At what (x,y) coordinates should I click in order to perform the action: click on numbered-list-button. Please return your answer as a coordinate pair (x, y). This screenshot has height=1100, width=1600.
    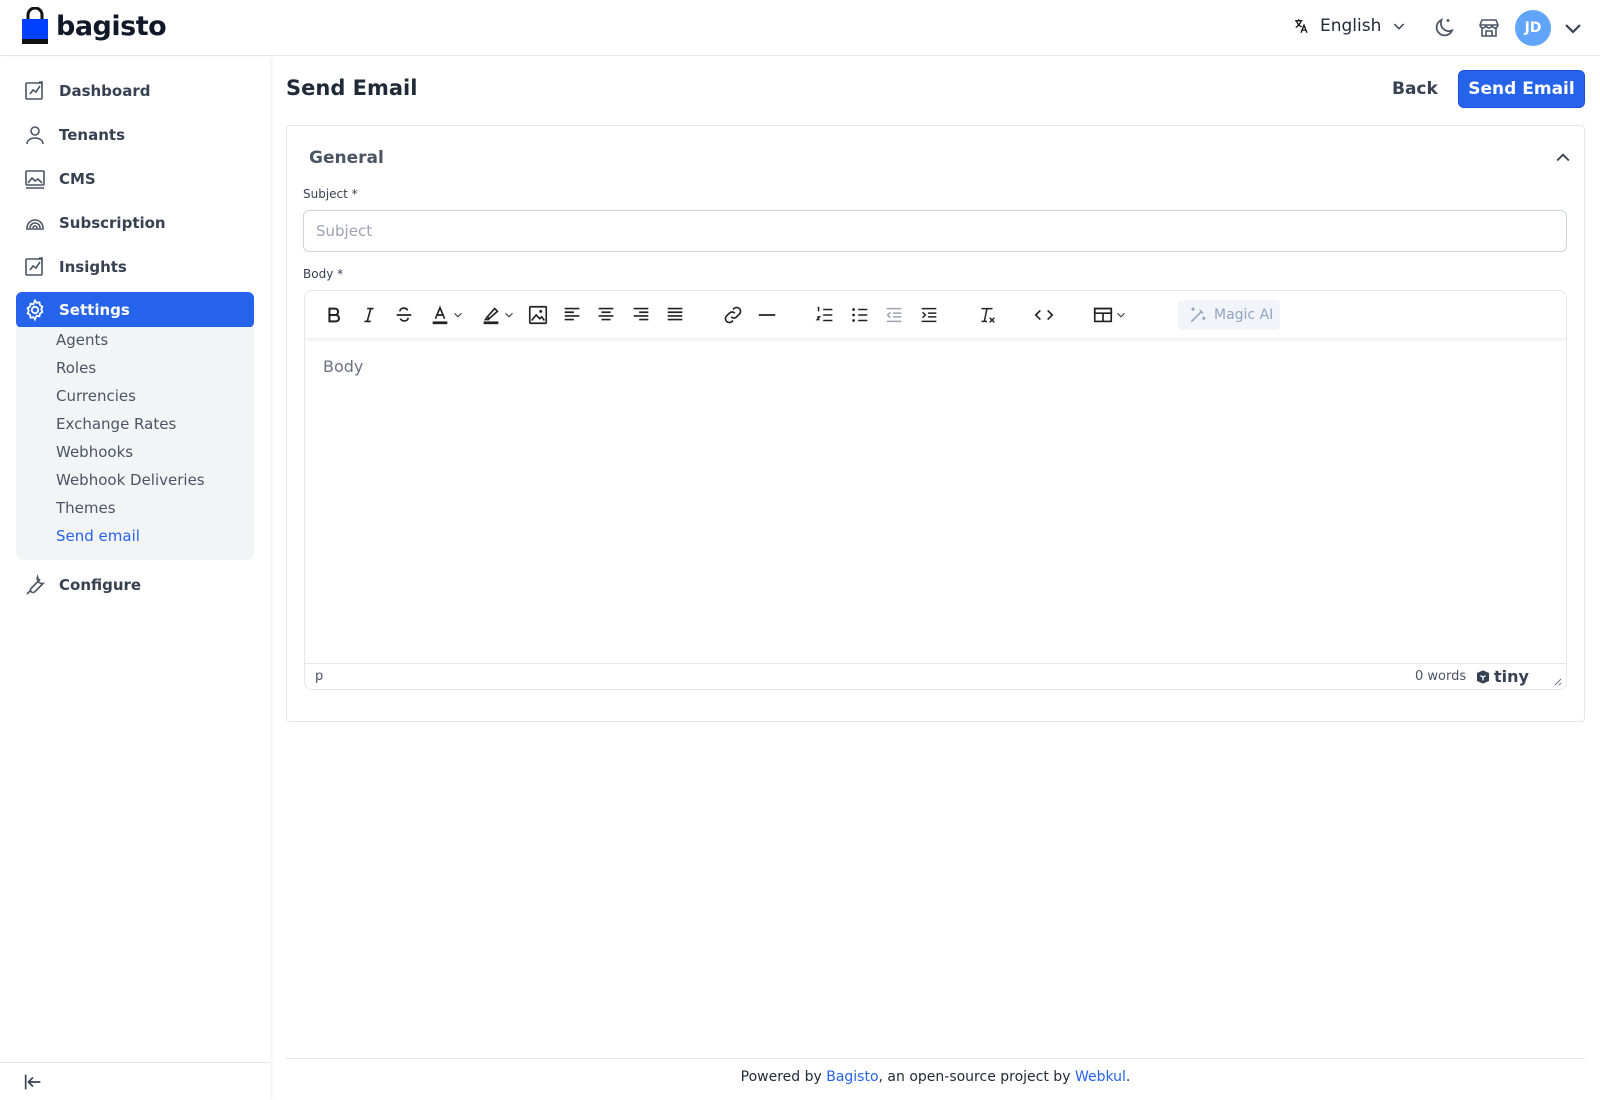
    Looking at the image, I should click on (825, 315).